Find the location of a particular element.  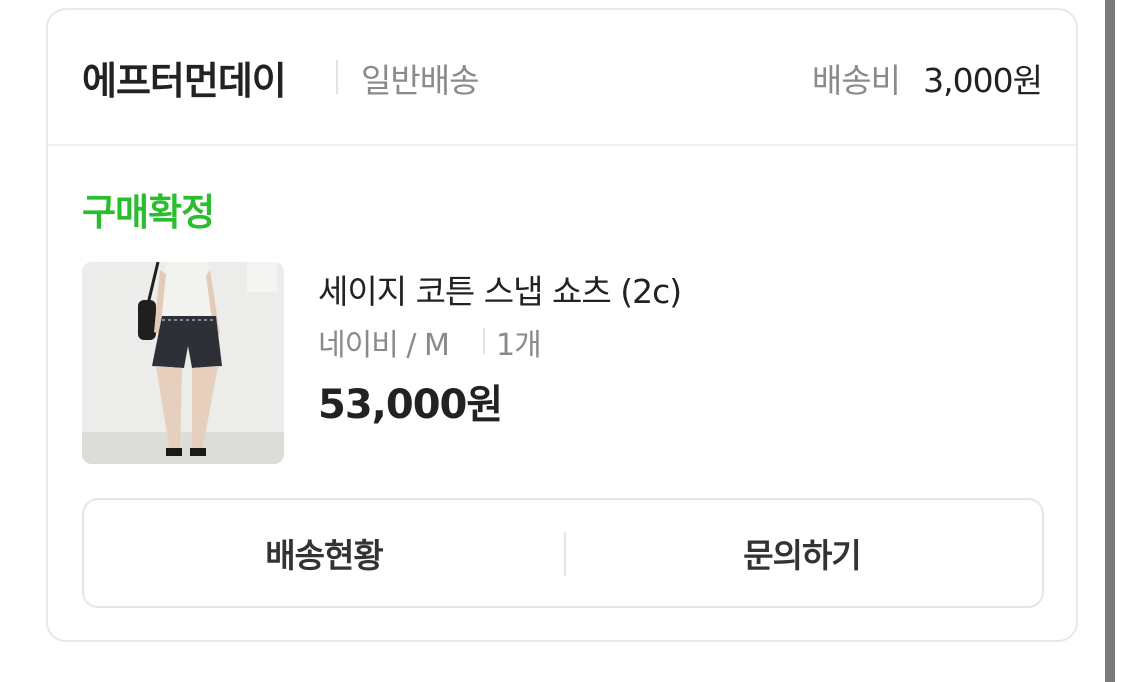

header-divider is located at coordinates (337, 77).